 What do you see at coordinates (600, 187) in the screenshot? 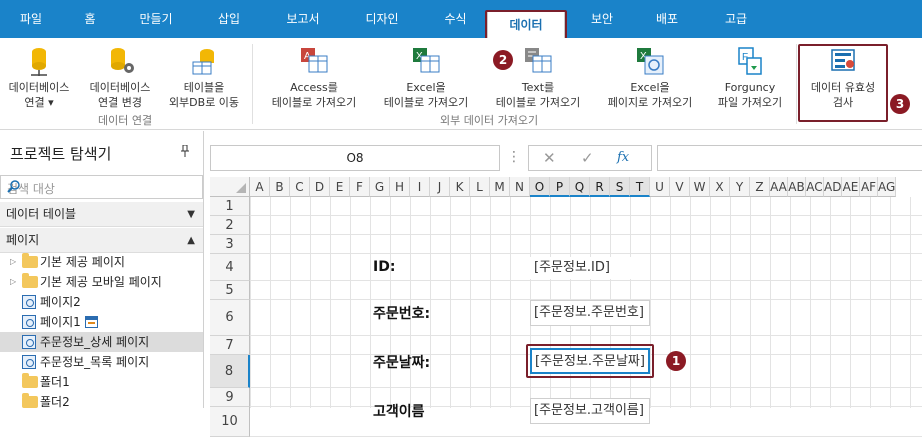
I see `column-header: R` at bounding box center [600, 187].